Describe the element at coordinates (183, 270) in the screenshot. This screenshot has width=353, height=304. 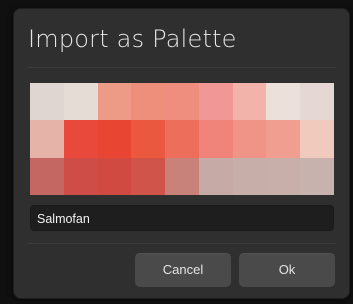
I see `cancel-button: Cancel` at that location.